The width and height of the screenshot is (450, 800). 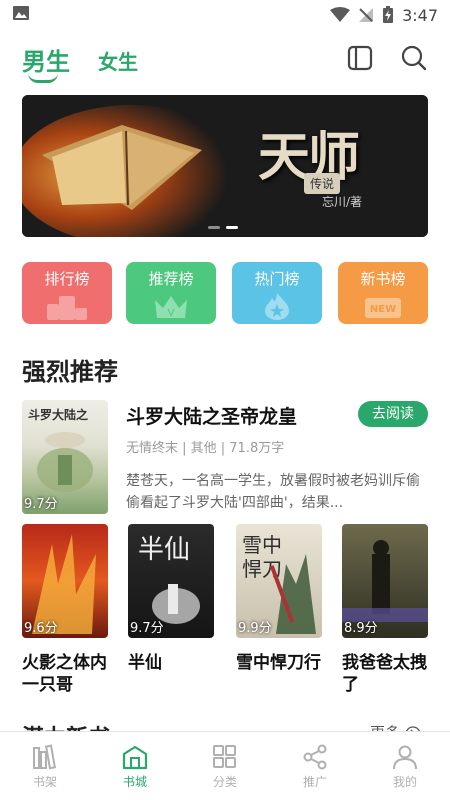 What do you see at coordinates (67, 293) in the screenshot?
I see `ranking-button: 排行榜` at bounding box center [67, 293].